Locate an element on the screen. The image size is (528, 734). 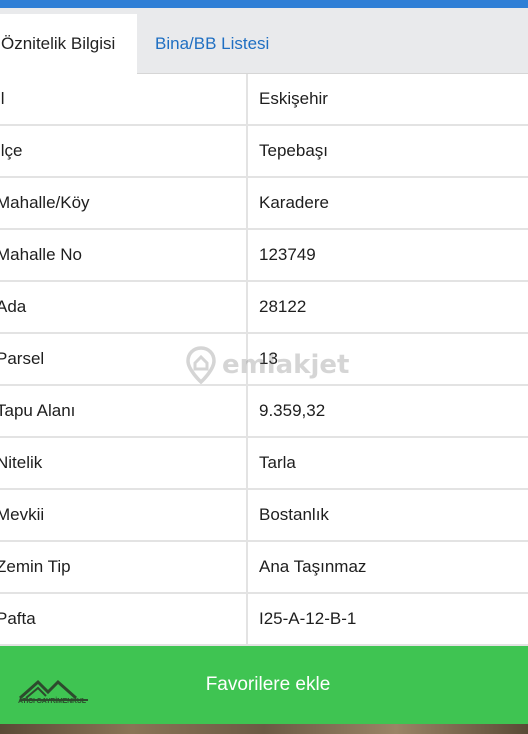
row-value: 123749 is located at coordinates (287, 254).